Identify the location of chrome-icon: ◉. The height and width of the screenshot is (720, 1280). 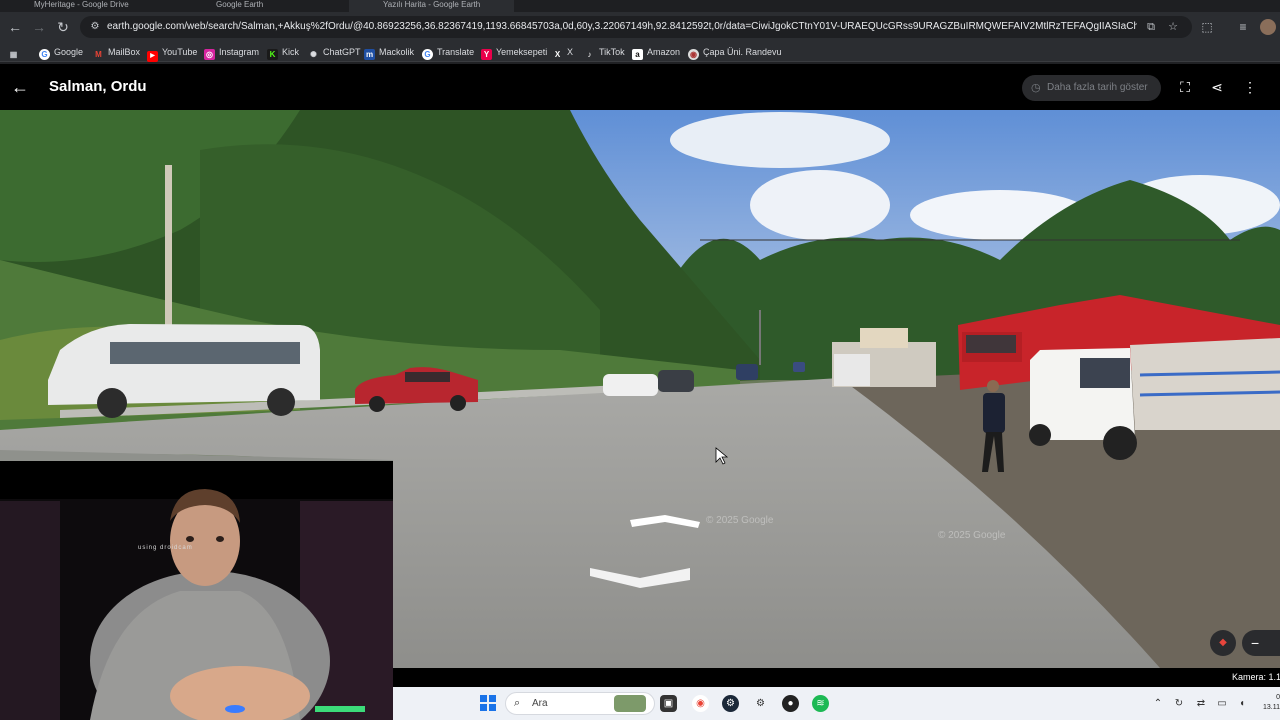
(700, 703).